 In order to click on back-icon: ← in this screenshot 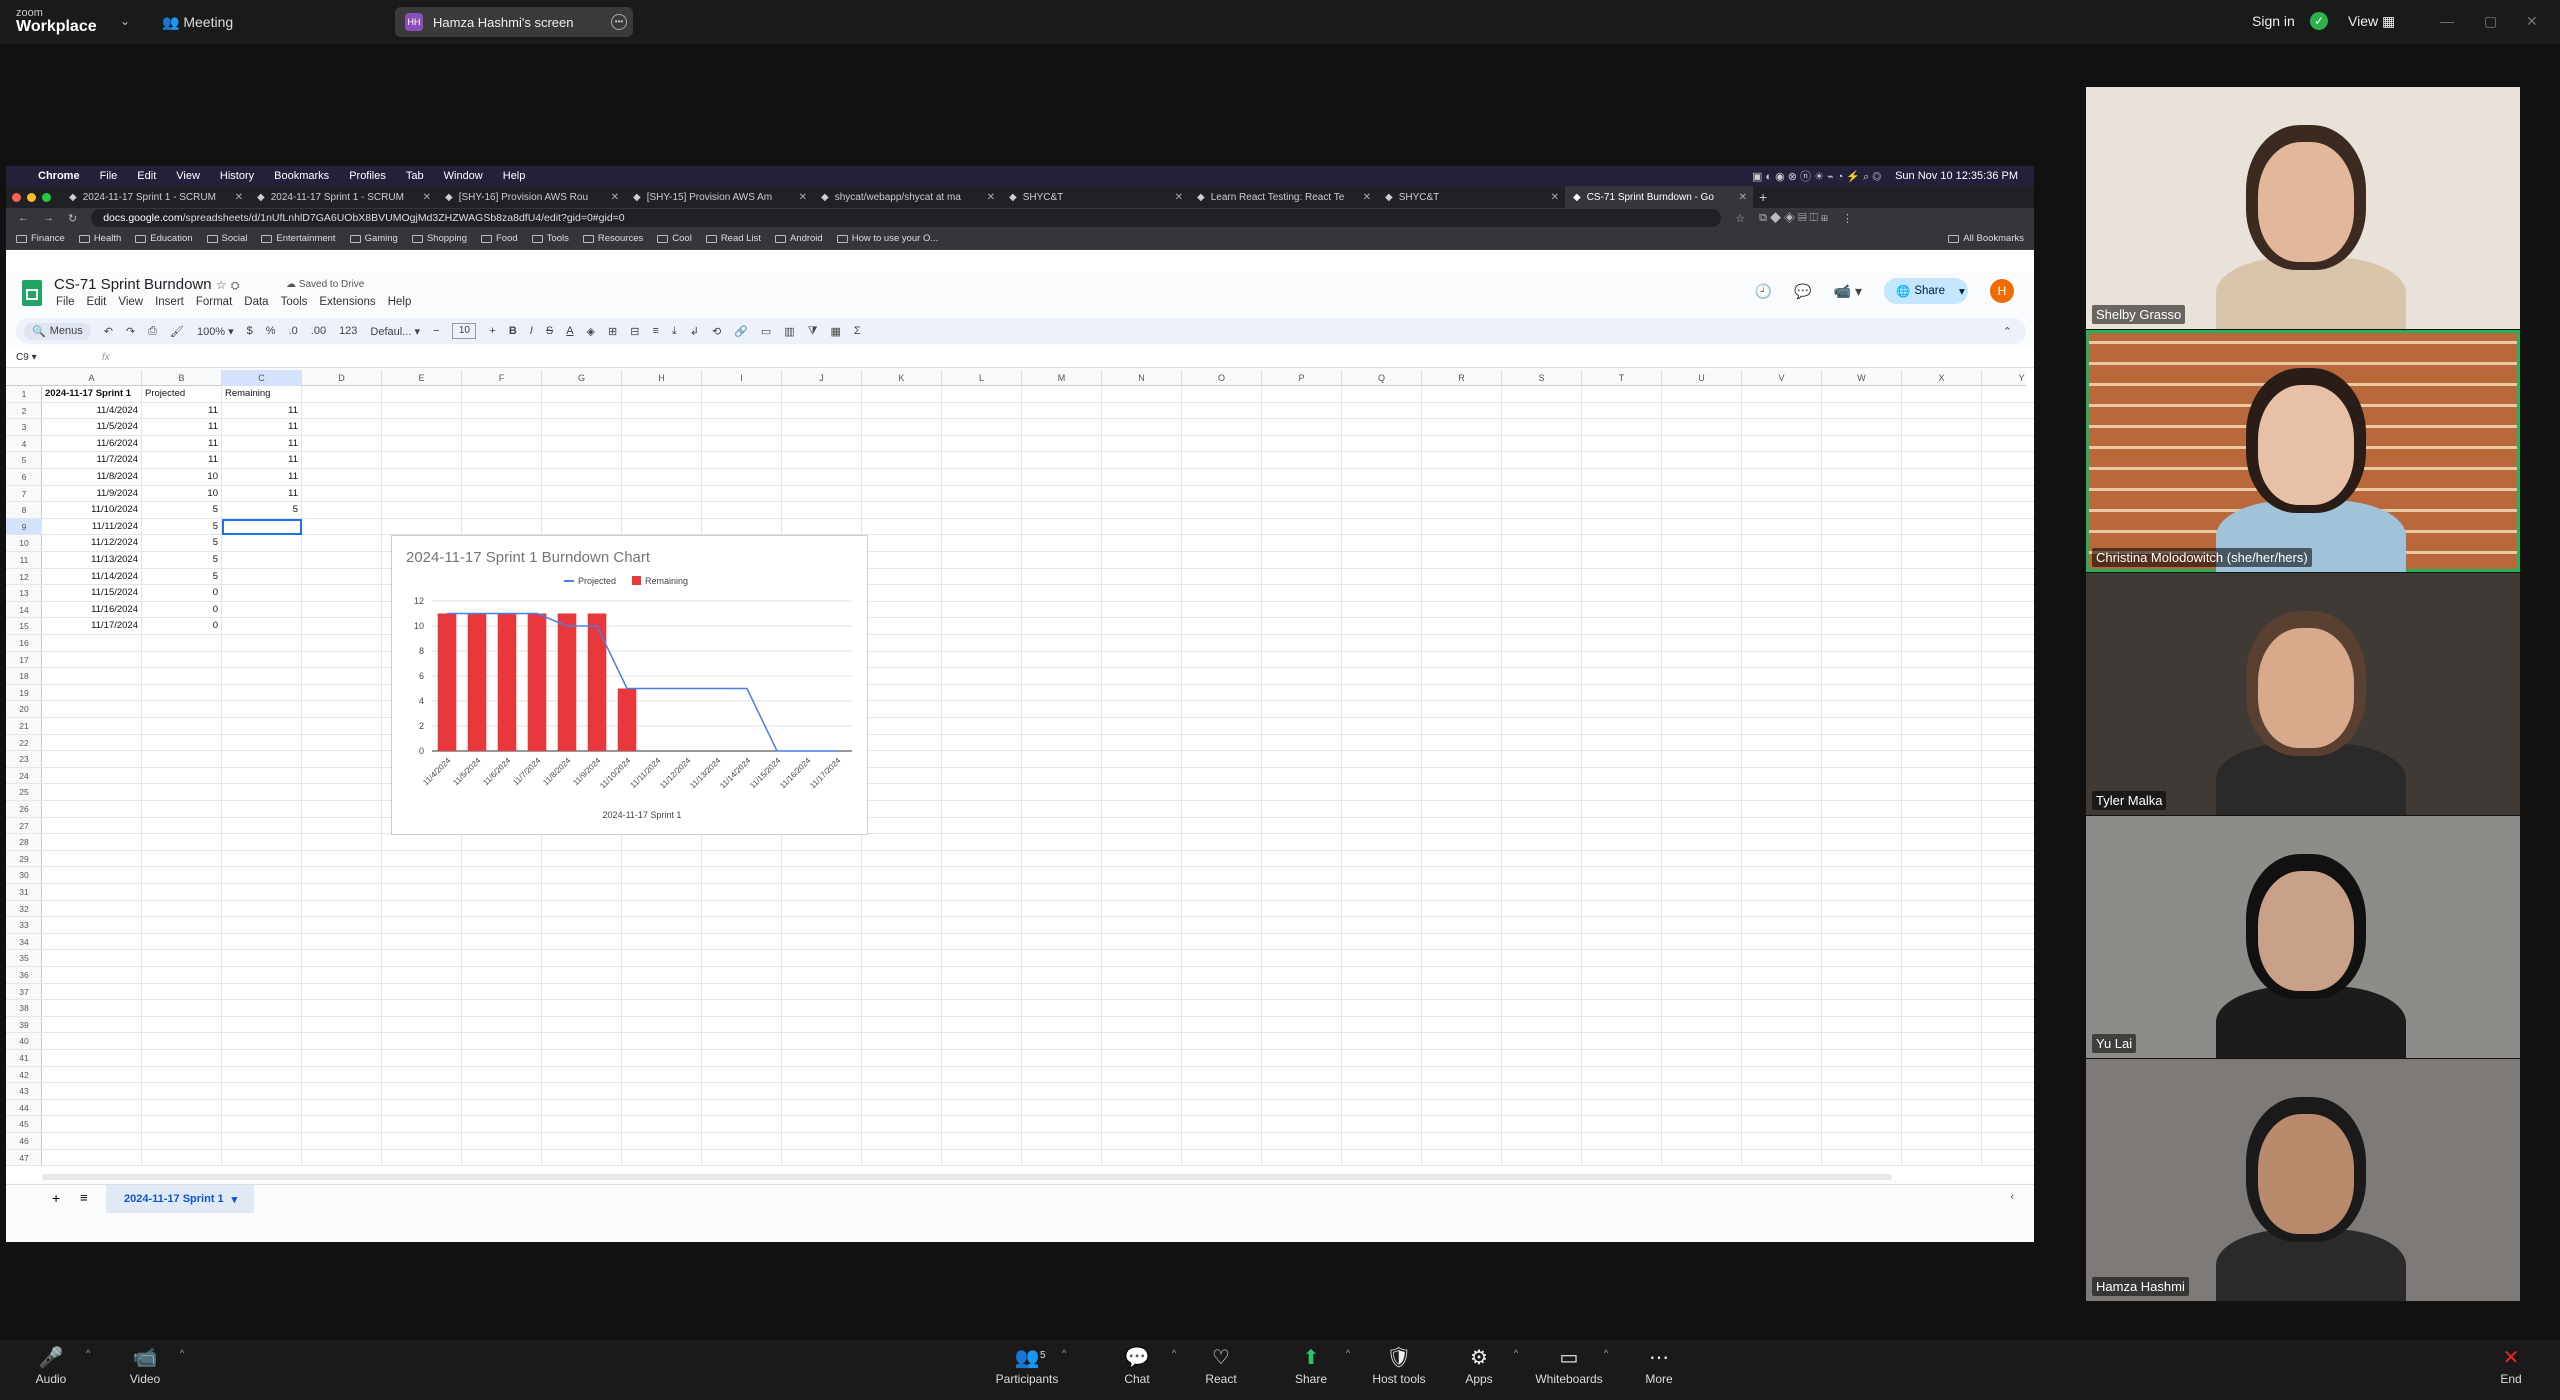, I will do `click(23, 218)`.